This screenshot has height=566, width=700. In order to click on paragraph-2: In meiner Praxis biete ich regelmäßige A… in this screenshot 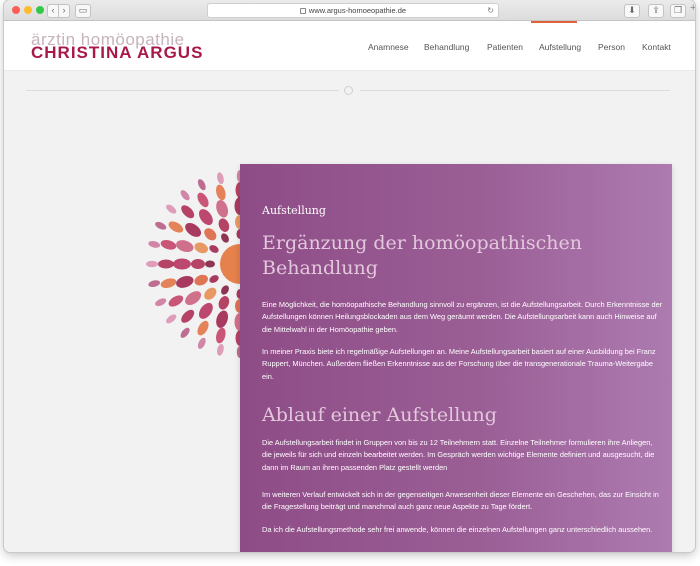, I will do `click(459, 364)`.